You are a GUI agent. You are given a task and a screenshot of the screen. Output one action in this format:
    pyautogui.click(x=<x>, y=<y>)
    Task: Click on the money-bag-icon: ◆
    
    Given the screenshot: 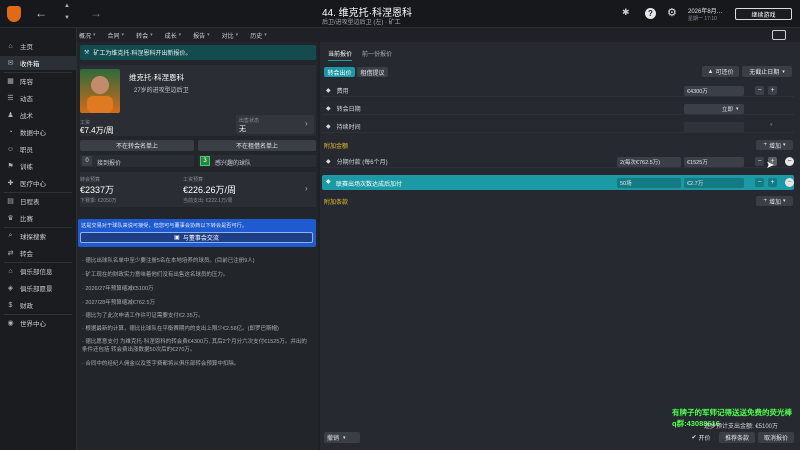 What is the action you would take?
    pyautogui.click(x=328, y=90)
    